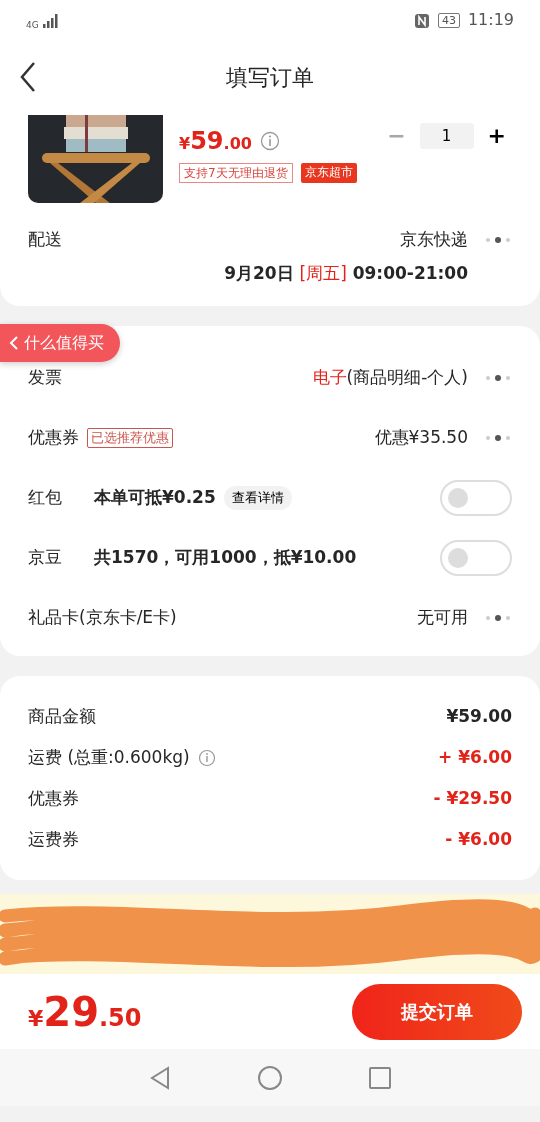  What do you see at coordinates (102, 618) in the screenshot?
I see `row-label: 礼品卡(京东卡/E卡)` at bounding box center [102, 618].